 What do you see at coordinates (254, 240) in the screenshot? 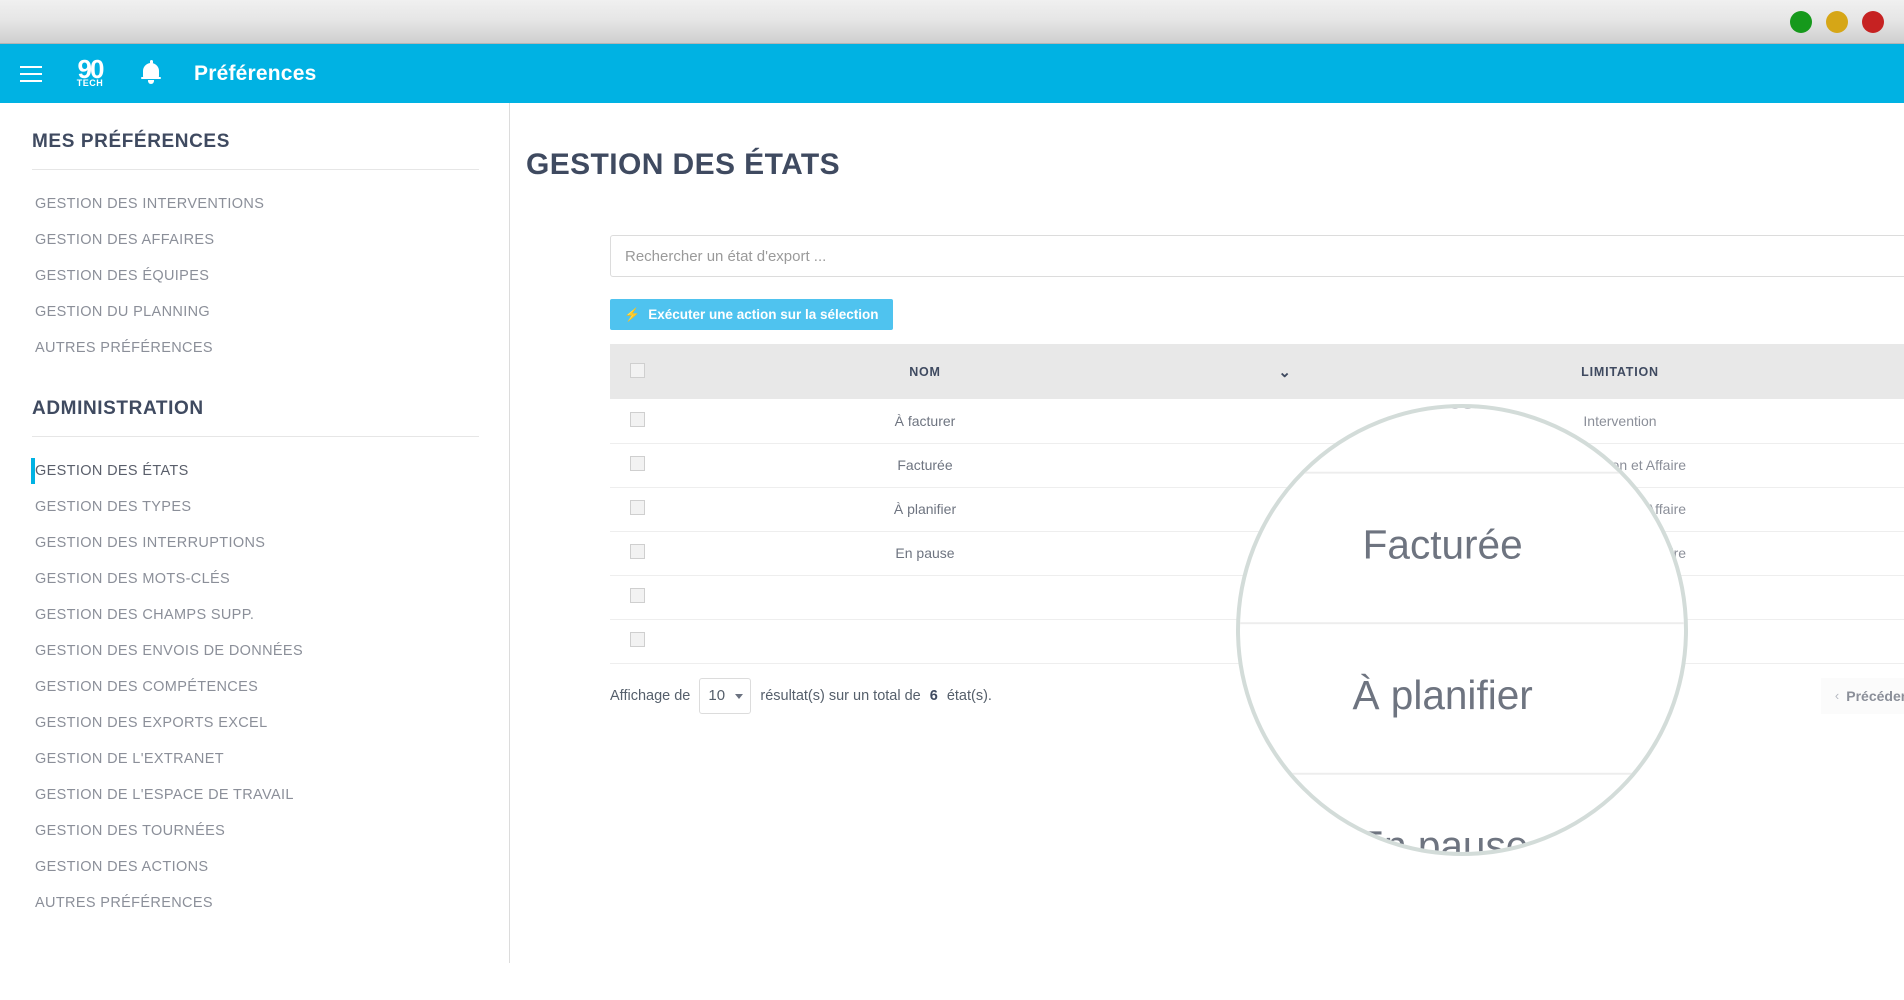
I see `sidebar-item-gestion-des-affaires: GESTION DES AFFAIRES` at bounding box center [254, 240].